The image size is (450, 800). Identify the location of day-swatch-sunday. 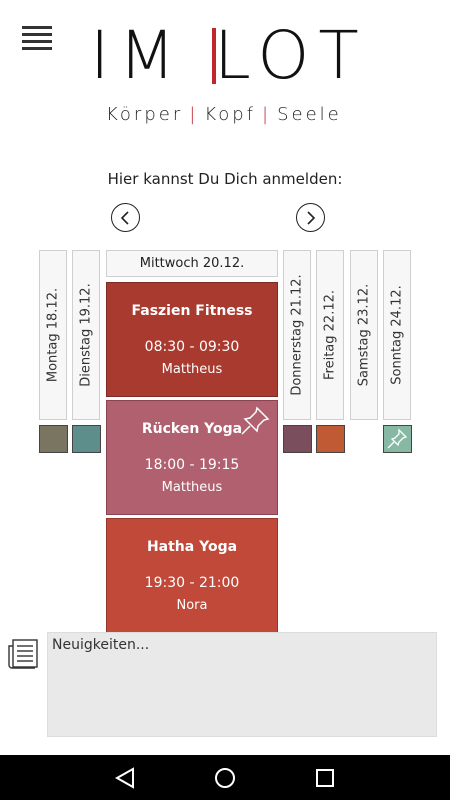
(397, 439).